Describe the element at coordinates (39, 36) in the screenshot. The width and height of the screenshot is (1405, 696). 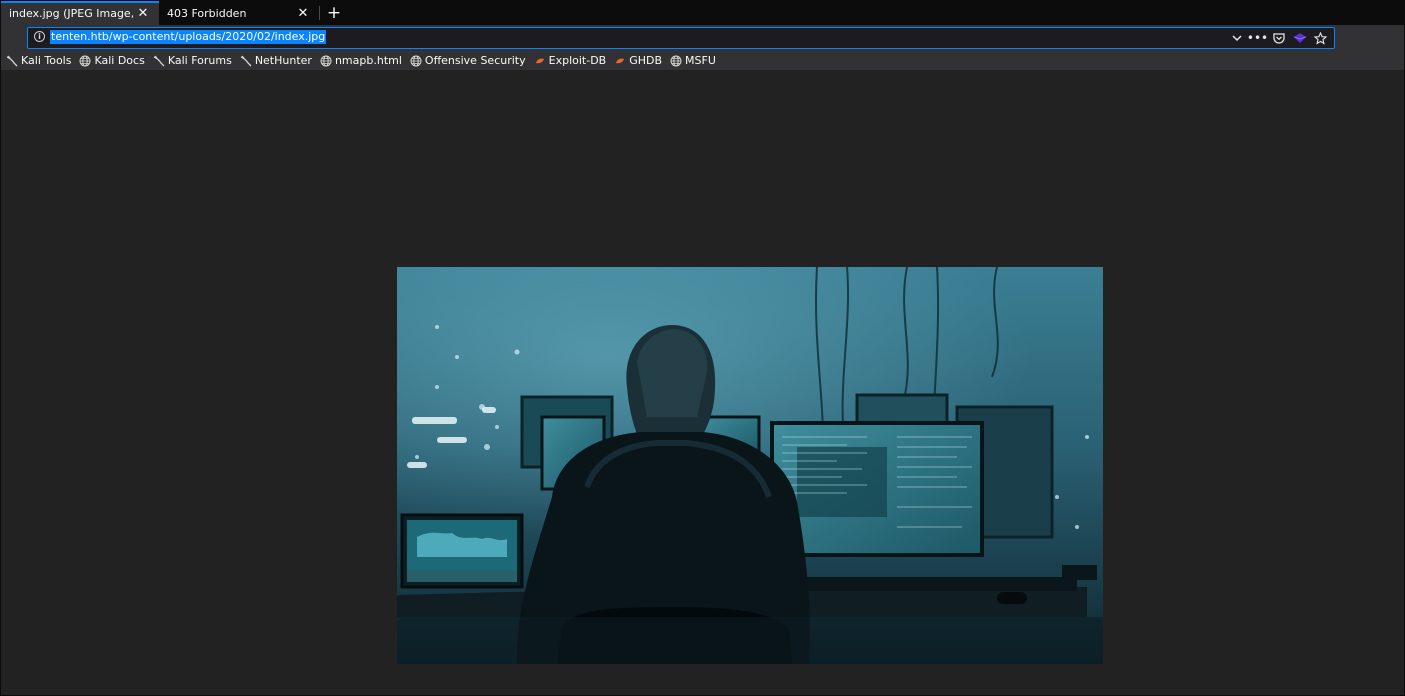
I see `info-icon: i` at that location.